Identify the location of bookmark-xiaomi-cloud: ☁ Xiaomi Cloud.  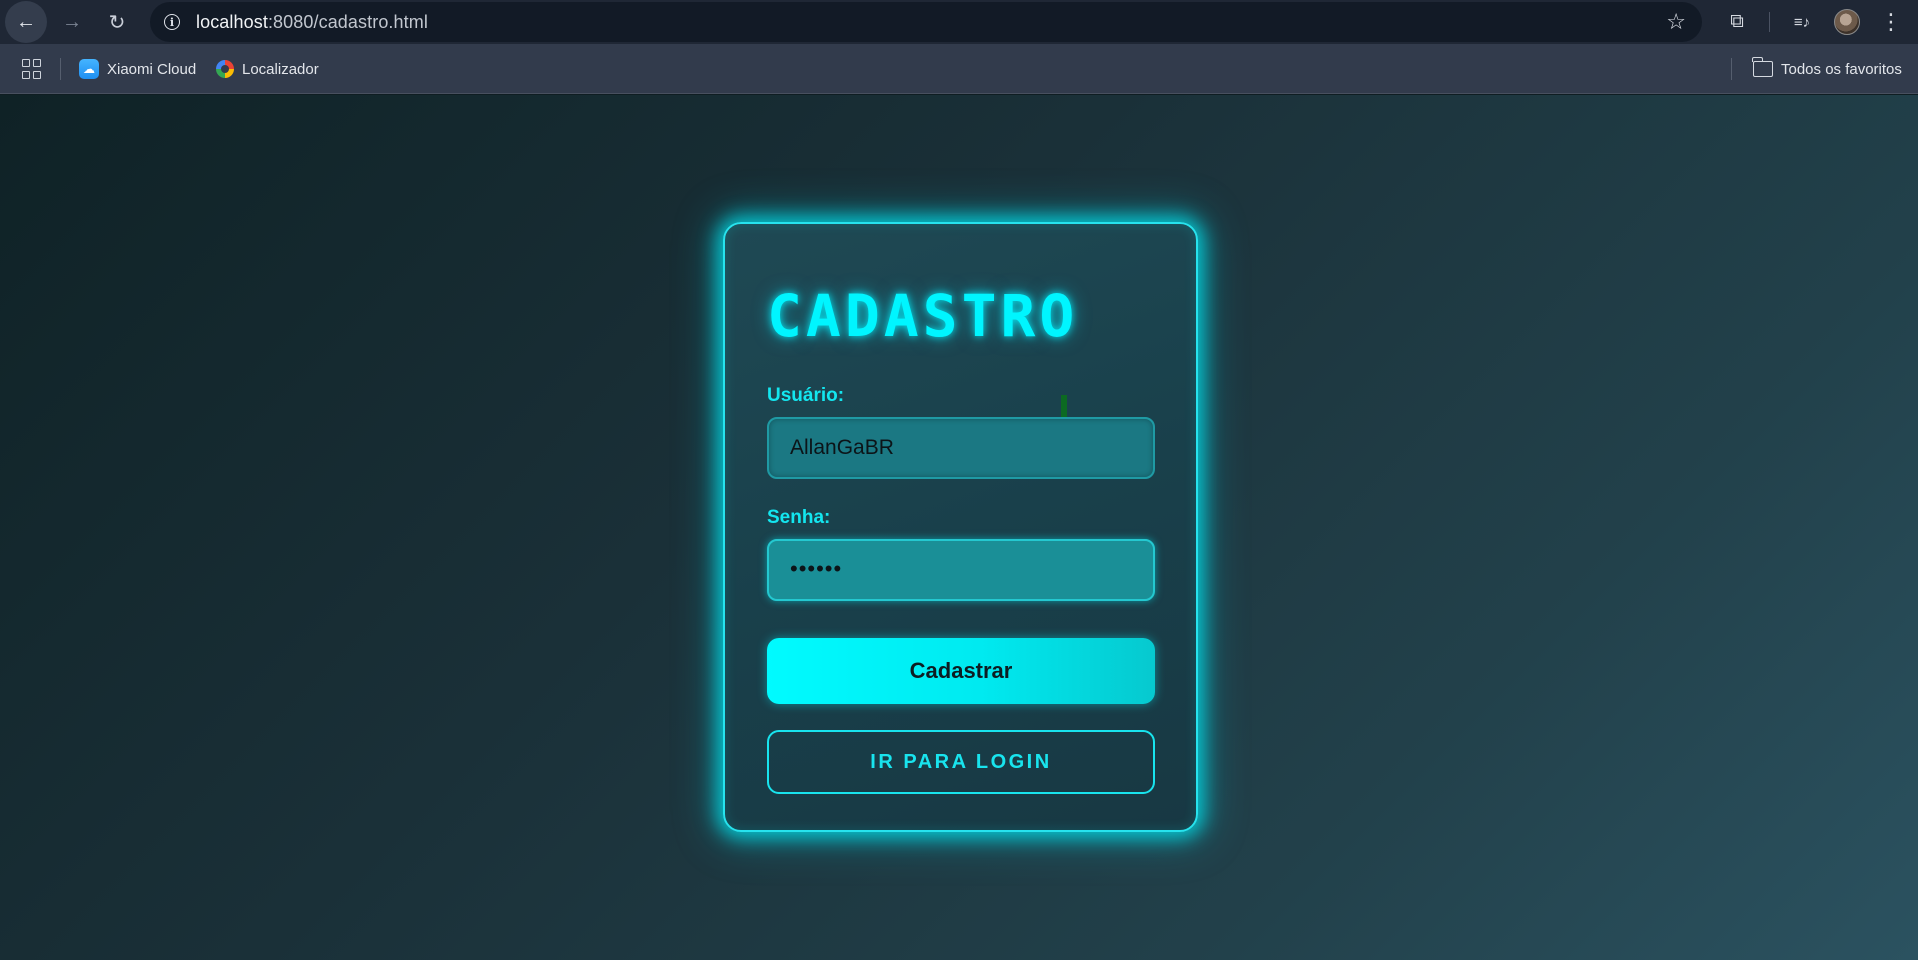
(137, 69).